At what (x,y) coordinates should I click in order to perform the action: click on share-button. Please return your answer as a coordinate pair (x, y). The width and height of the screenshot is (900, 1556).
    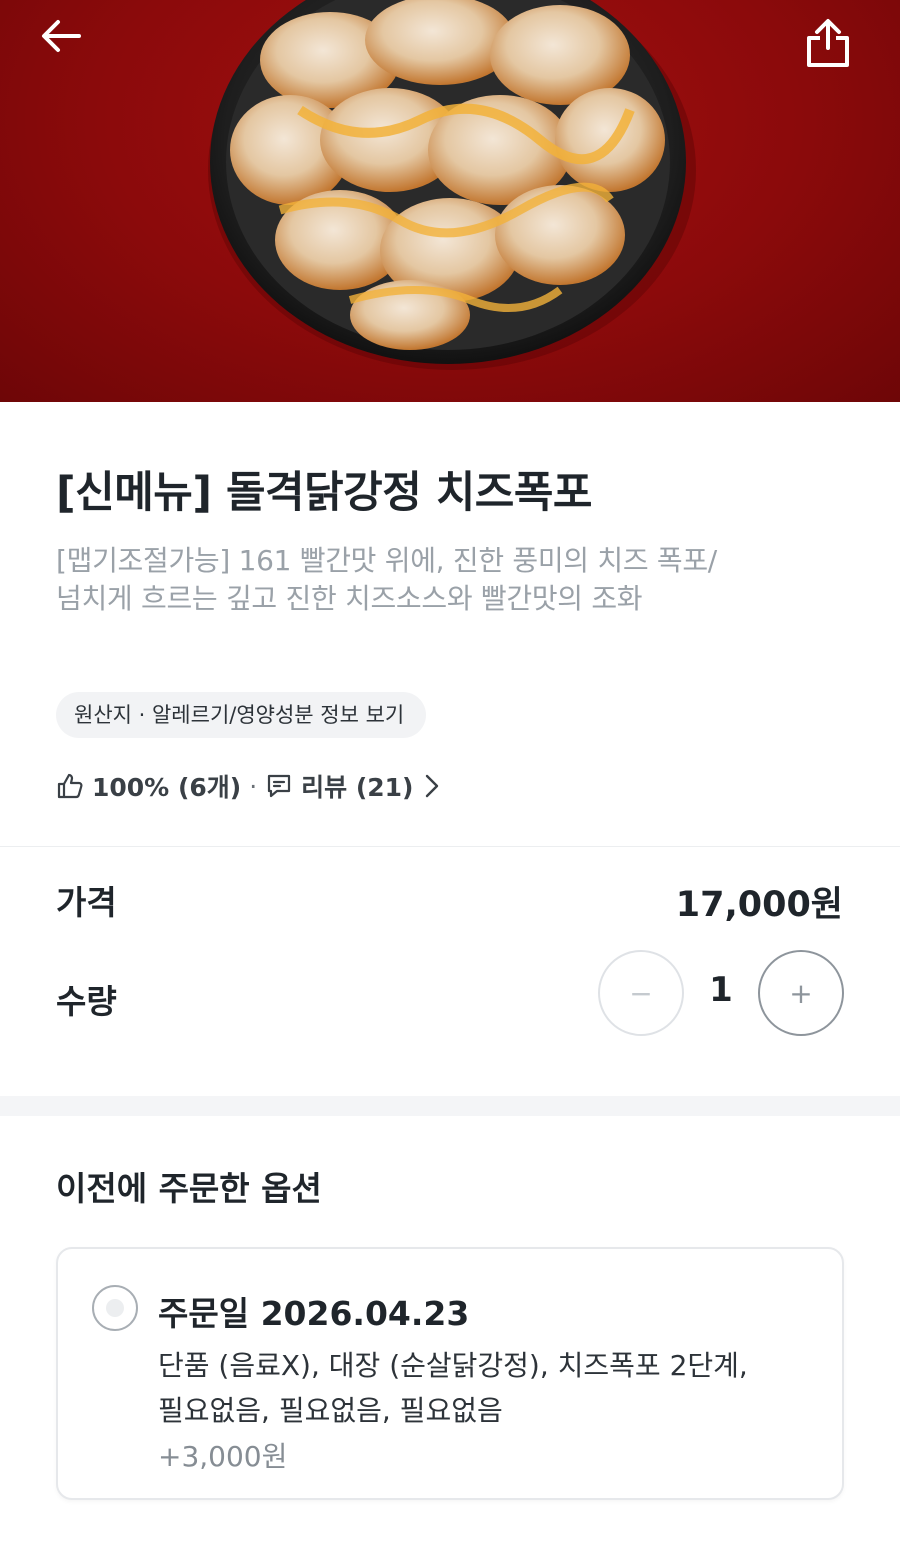
    Looking at the image, I should click on (836, 50).